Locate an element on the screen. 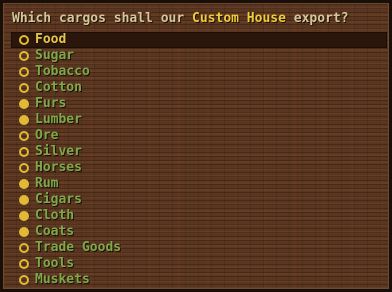  cargo-item-tools: Tools is located at coordinates (199, 264).